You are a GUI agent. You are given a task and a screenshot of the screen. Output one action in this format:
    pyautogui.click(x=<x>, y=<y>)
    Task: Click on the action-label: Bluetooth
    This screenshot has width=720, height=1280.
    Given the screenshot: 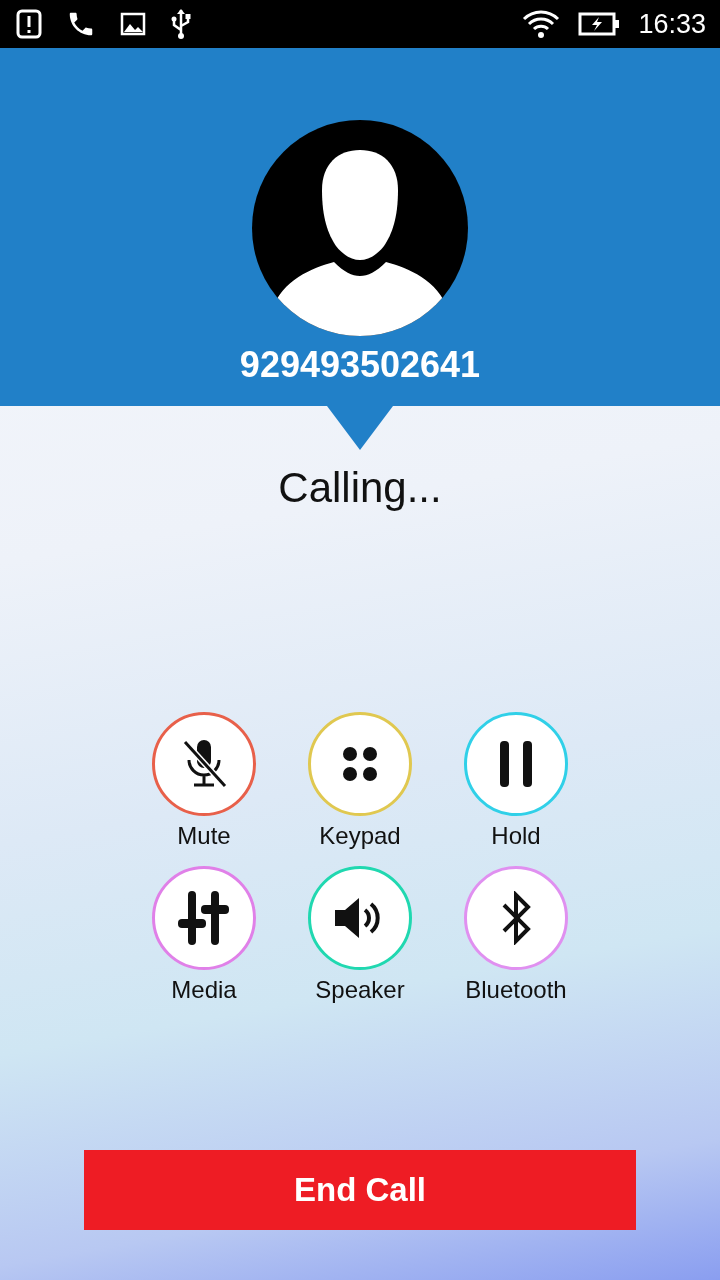 What is the action you would take?
    pyautogui.click(x=516, y=990)
    